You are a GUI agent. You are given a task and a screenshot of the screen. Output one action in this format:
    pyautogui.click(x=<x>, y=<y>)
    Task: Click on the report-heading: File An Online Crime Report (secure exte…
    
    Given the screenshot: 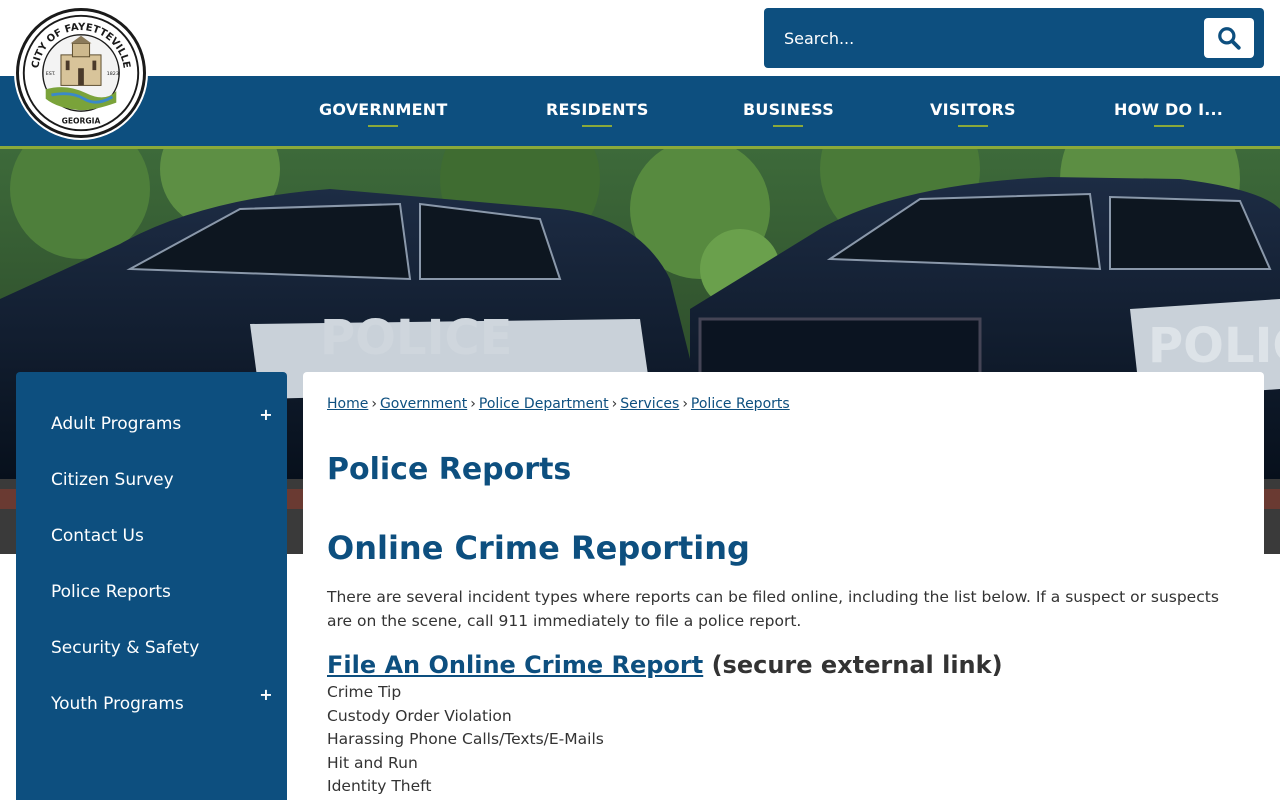 What is the action you would take?
    pyautogui.click(x=783, y=665)
    